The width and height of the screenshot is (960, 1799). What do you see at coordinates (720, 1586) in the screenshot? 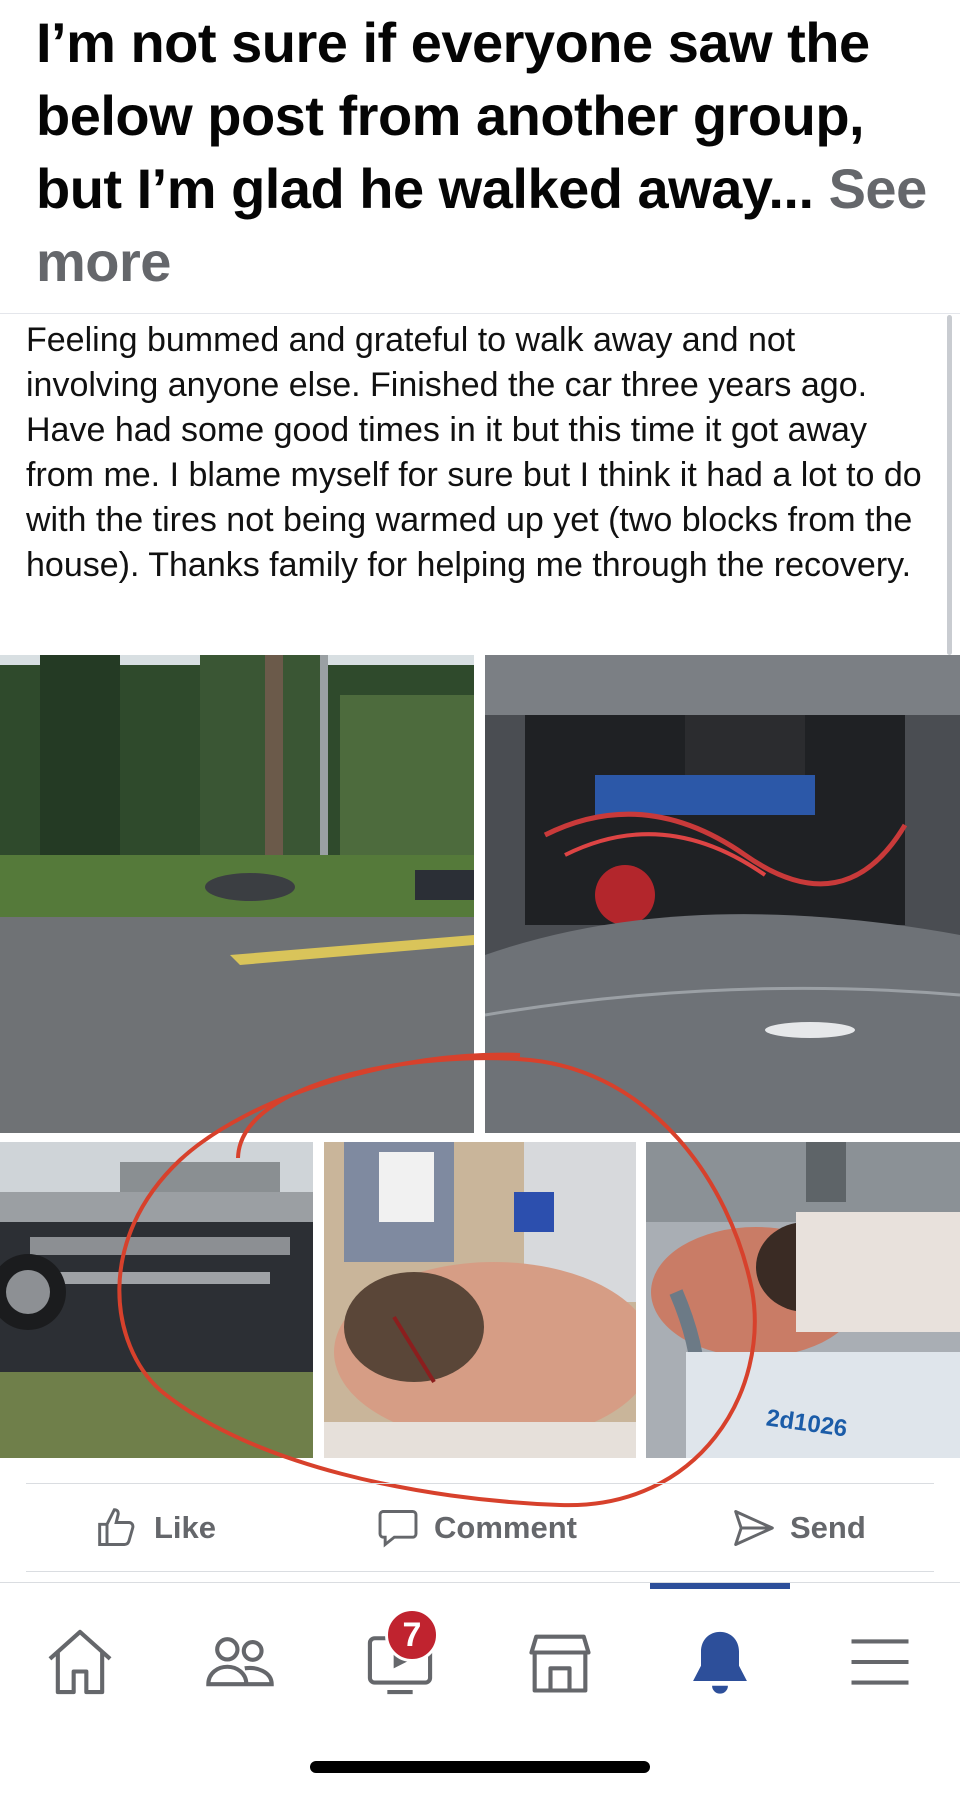
I see `active-tab-indicator` at bounding box center [720, 1586].